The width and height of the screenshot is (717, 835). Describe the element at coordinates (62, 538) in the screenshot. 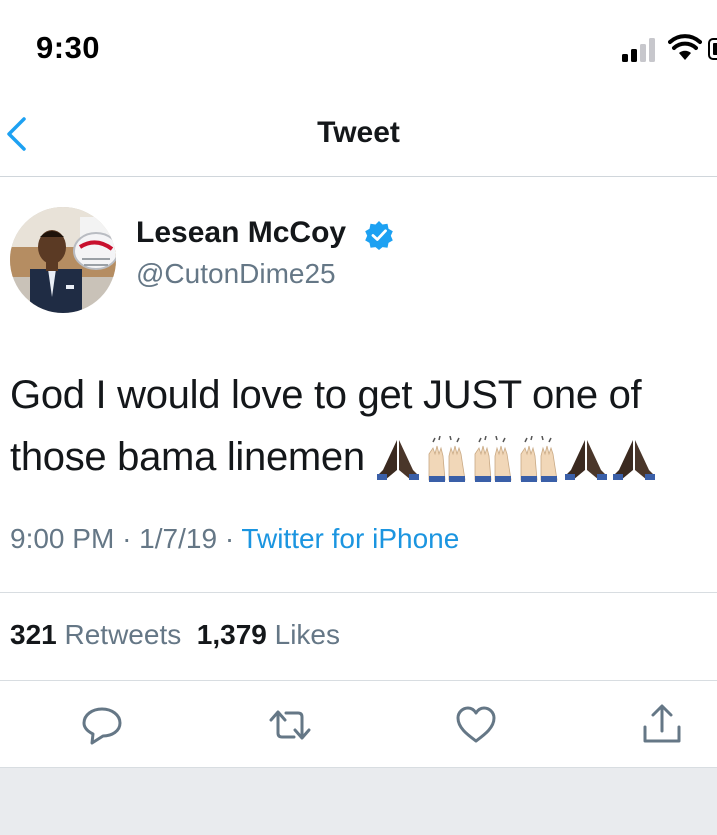

I see `tweet-time: 9:00 PM` at that location.